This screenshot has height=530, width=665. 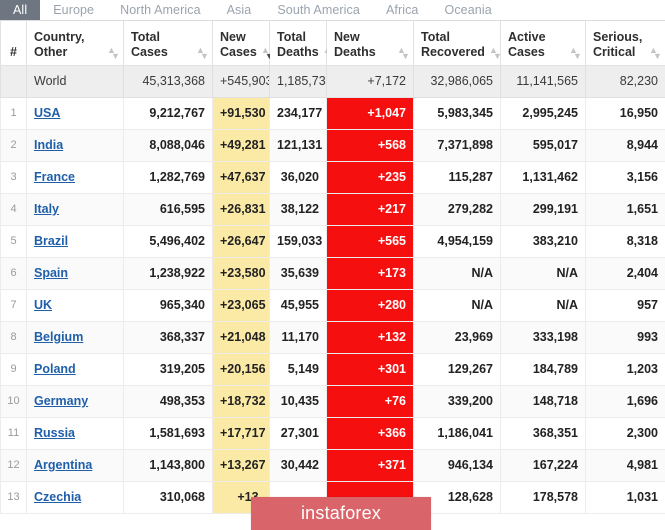 What do you see at coordinates (402, 10) in the screenshot?
I see `region-tab-africa: Africa` at bounding box center [402, 10].